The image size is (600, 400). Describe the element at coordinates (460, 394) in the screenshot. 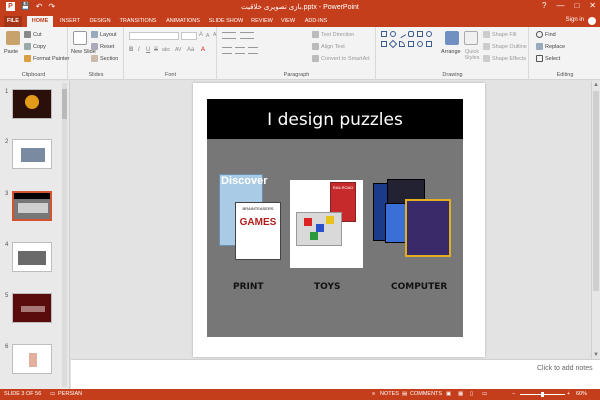

I see `slide-sorter-view-icon: ▦` at that location.